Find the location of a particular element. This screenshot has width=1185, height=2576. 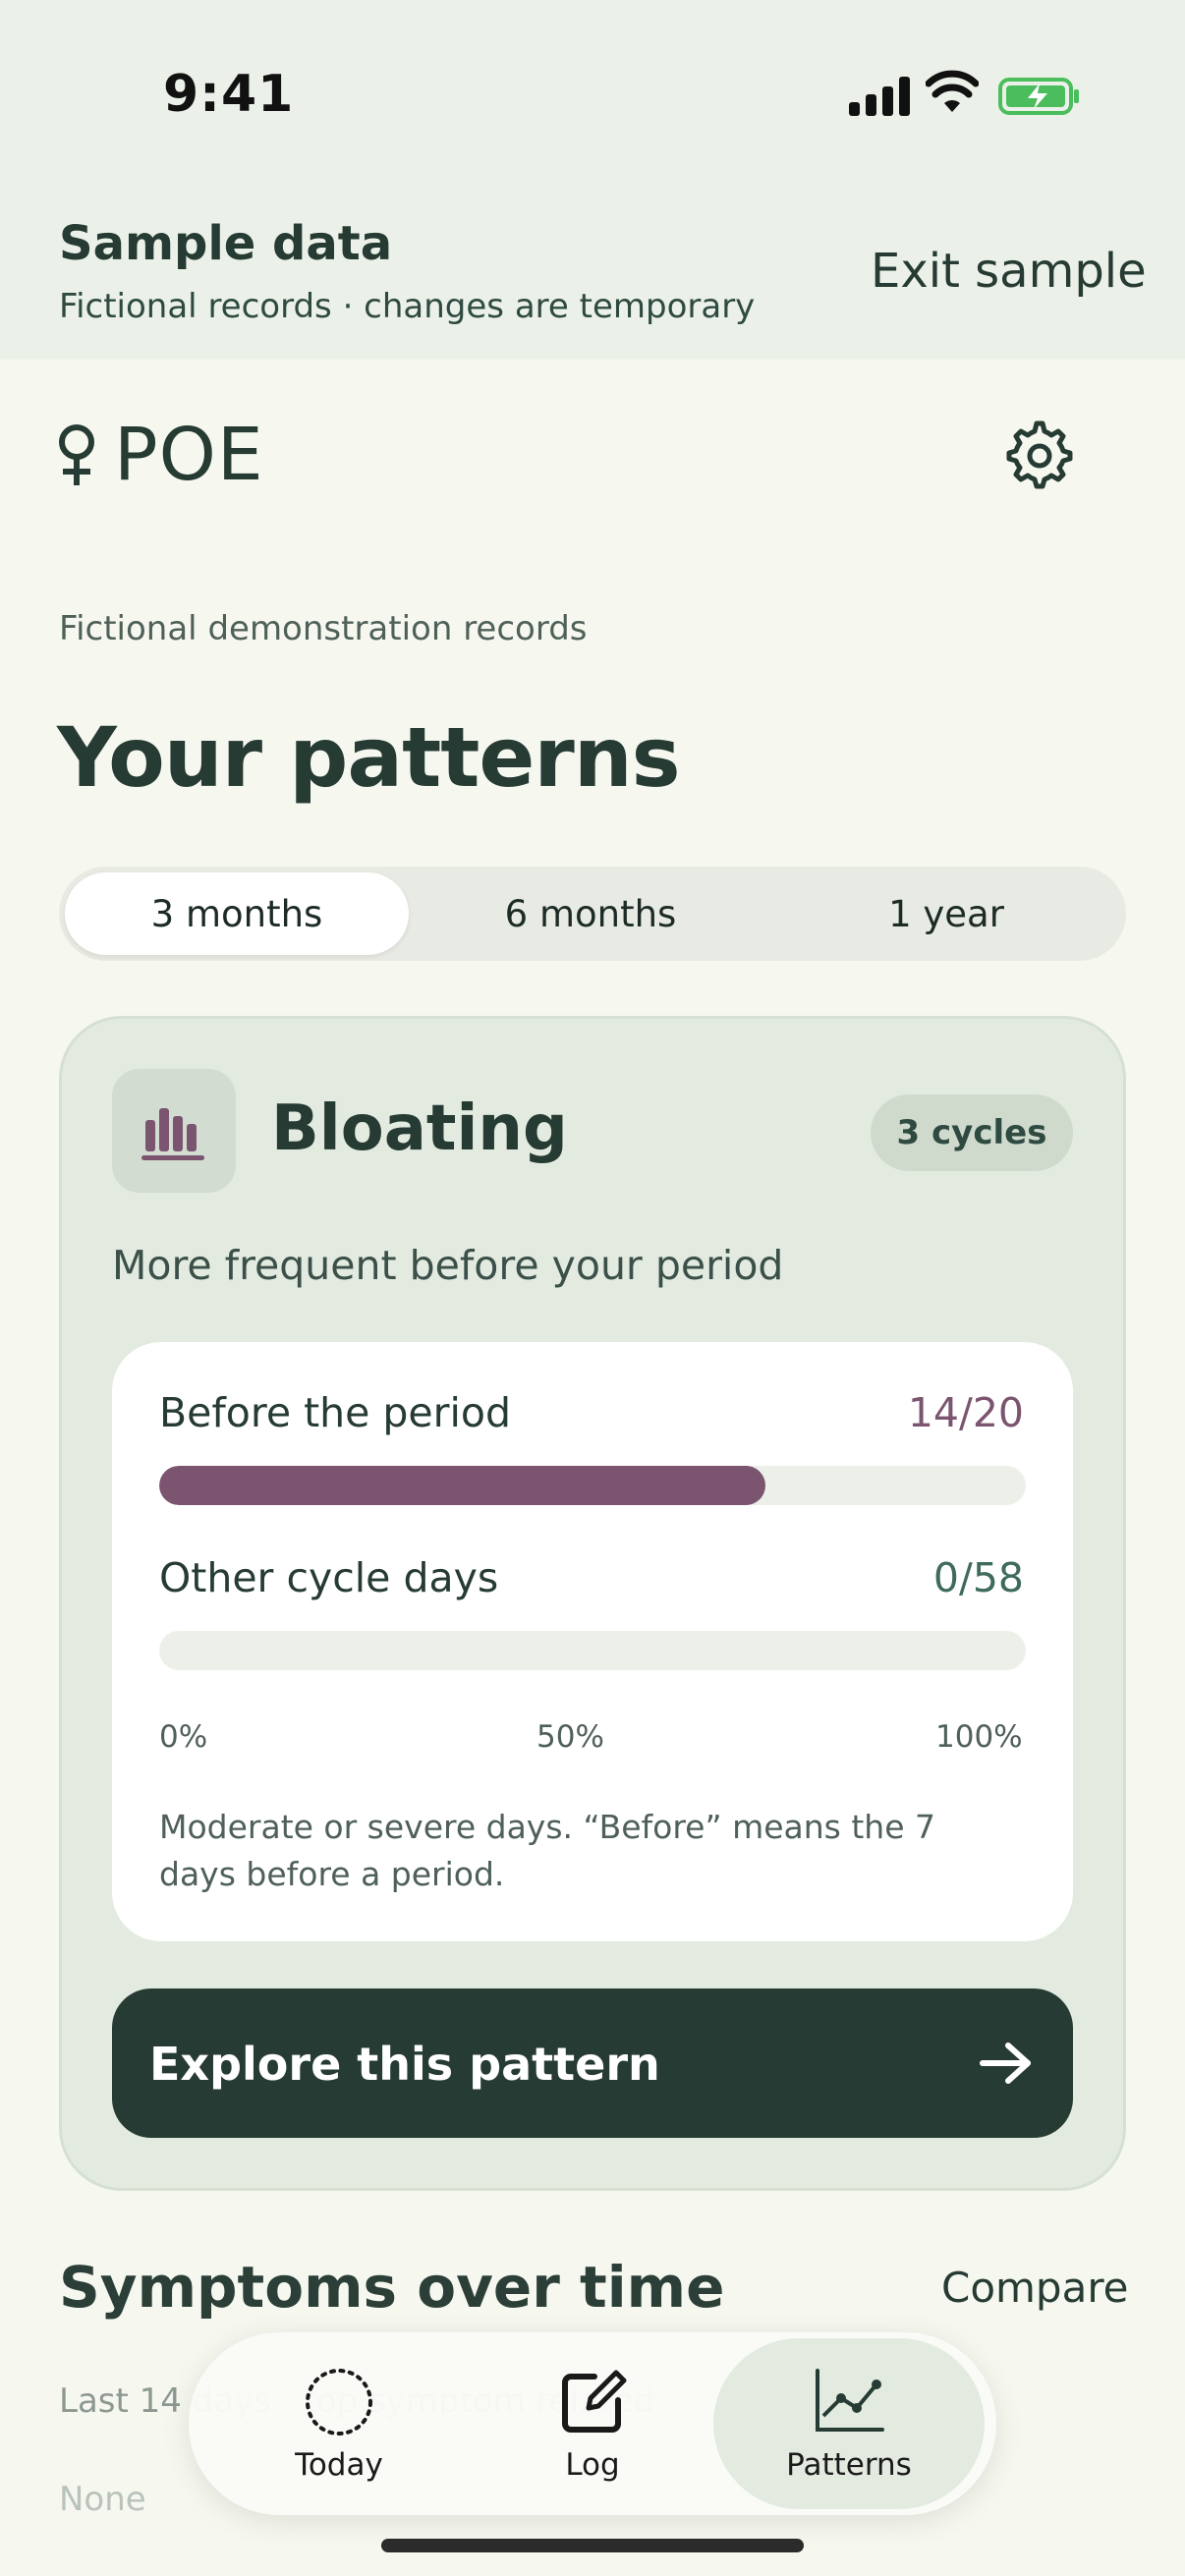

cellular-signal-icon is located at coordinates (880, 96).